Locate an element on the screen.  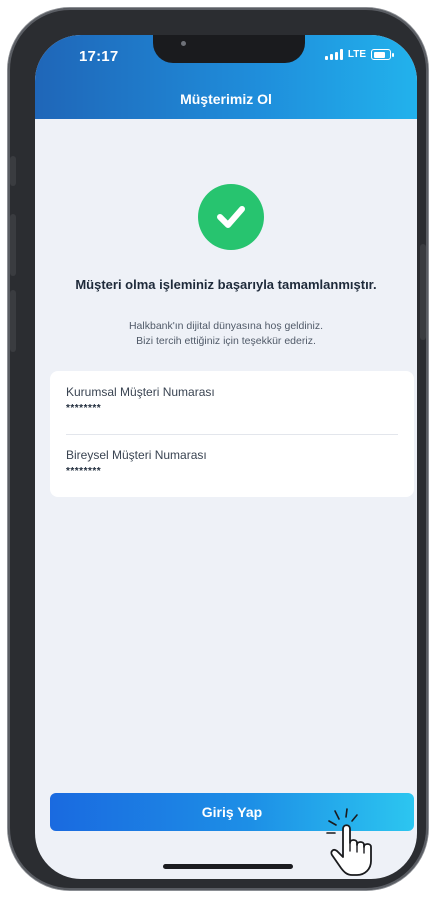
mute-switch is located at coordinates (13, 171).